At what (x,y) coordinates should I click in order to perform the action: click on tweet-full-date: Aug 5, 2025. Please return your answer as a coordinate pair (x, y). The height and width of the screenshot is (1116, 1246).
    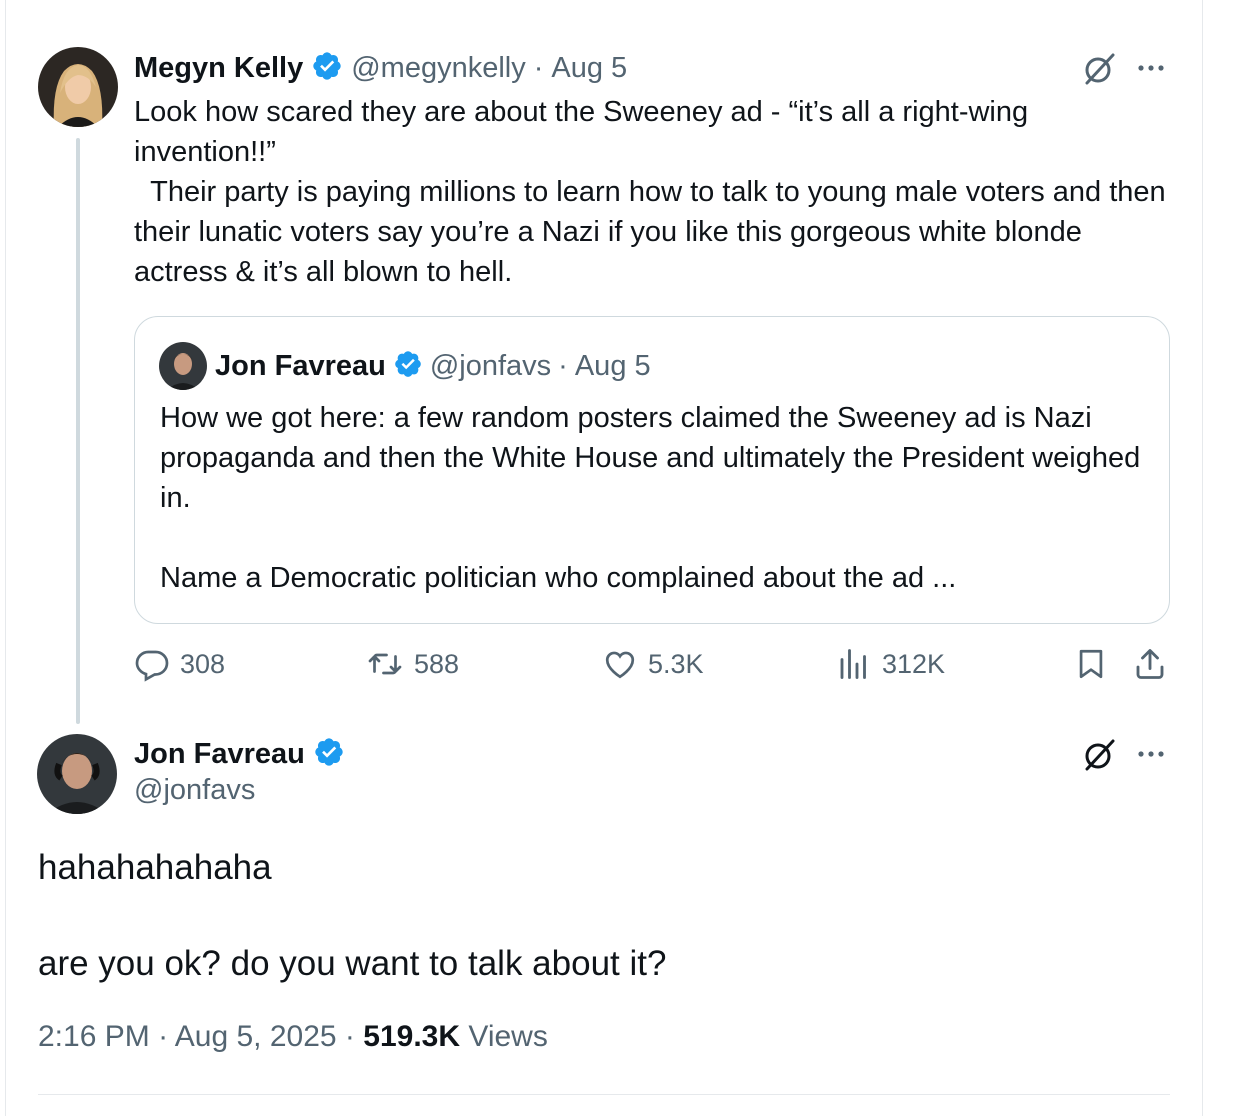
    Looking at the image, I should click on (256, 1036).